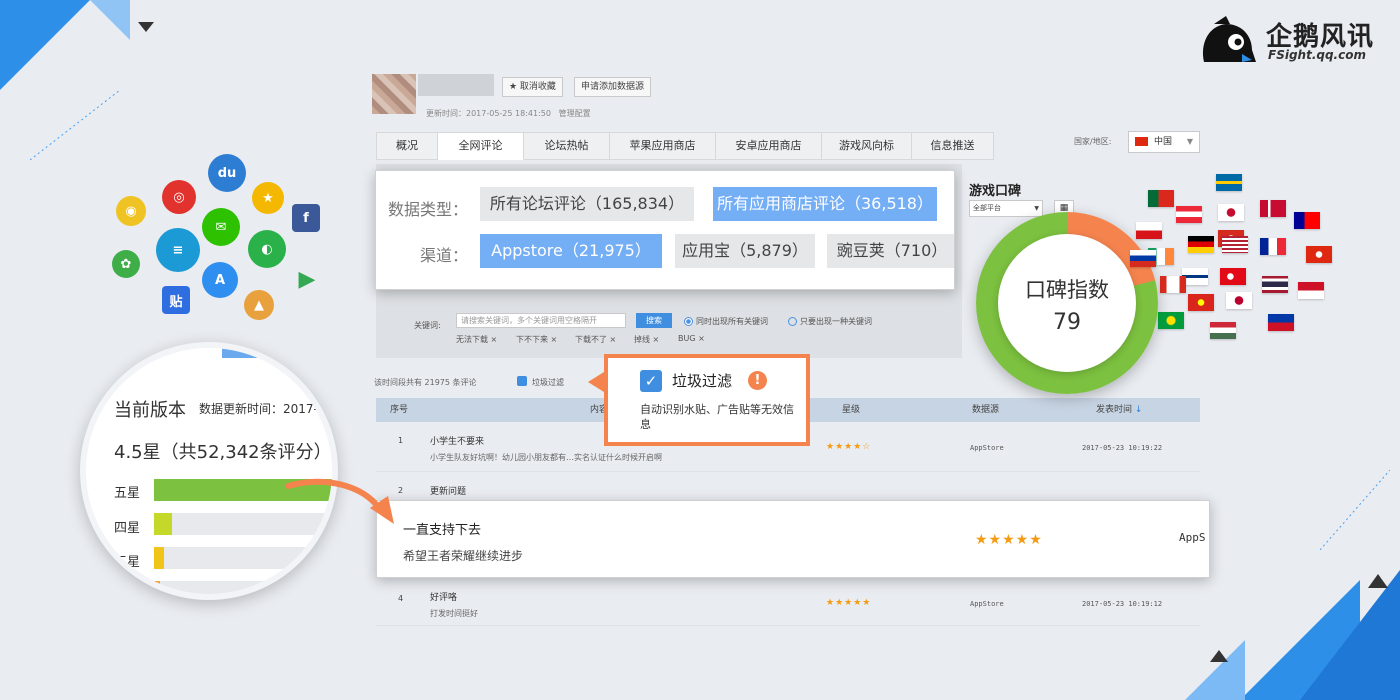 The width and height of the screenshot is (1400, 700). I want to click on row-time: 2017-05-23 10:19:22, so click(1122, 448).